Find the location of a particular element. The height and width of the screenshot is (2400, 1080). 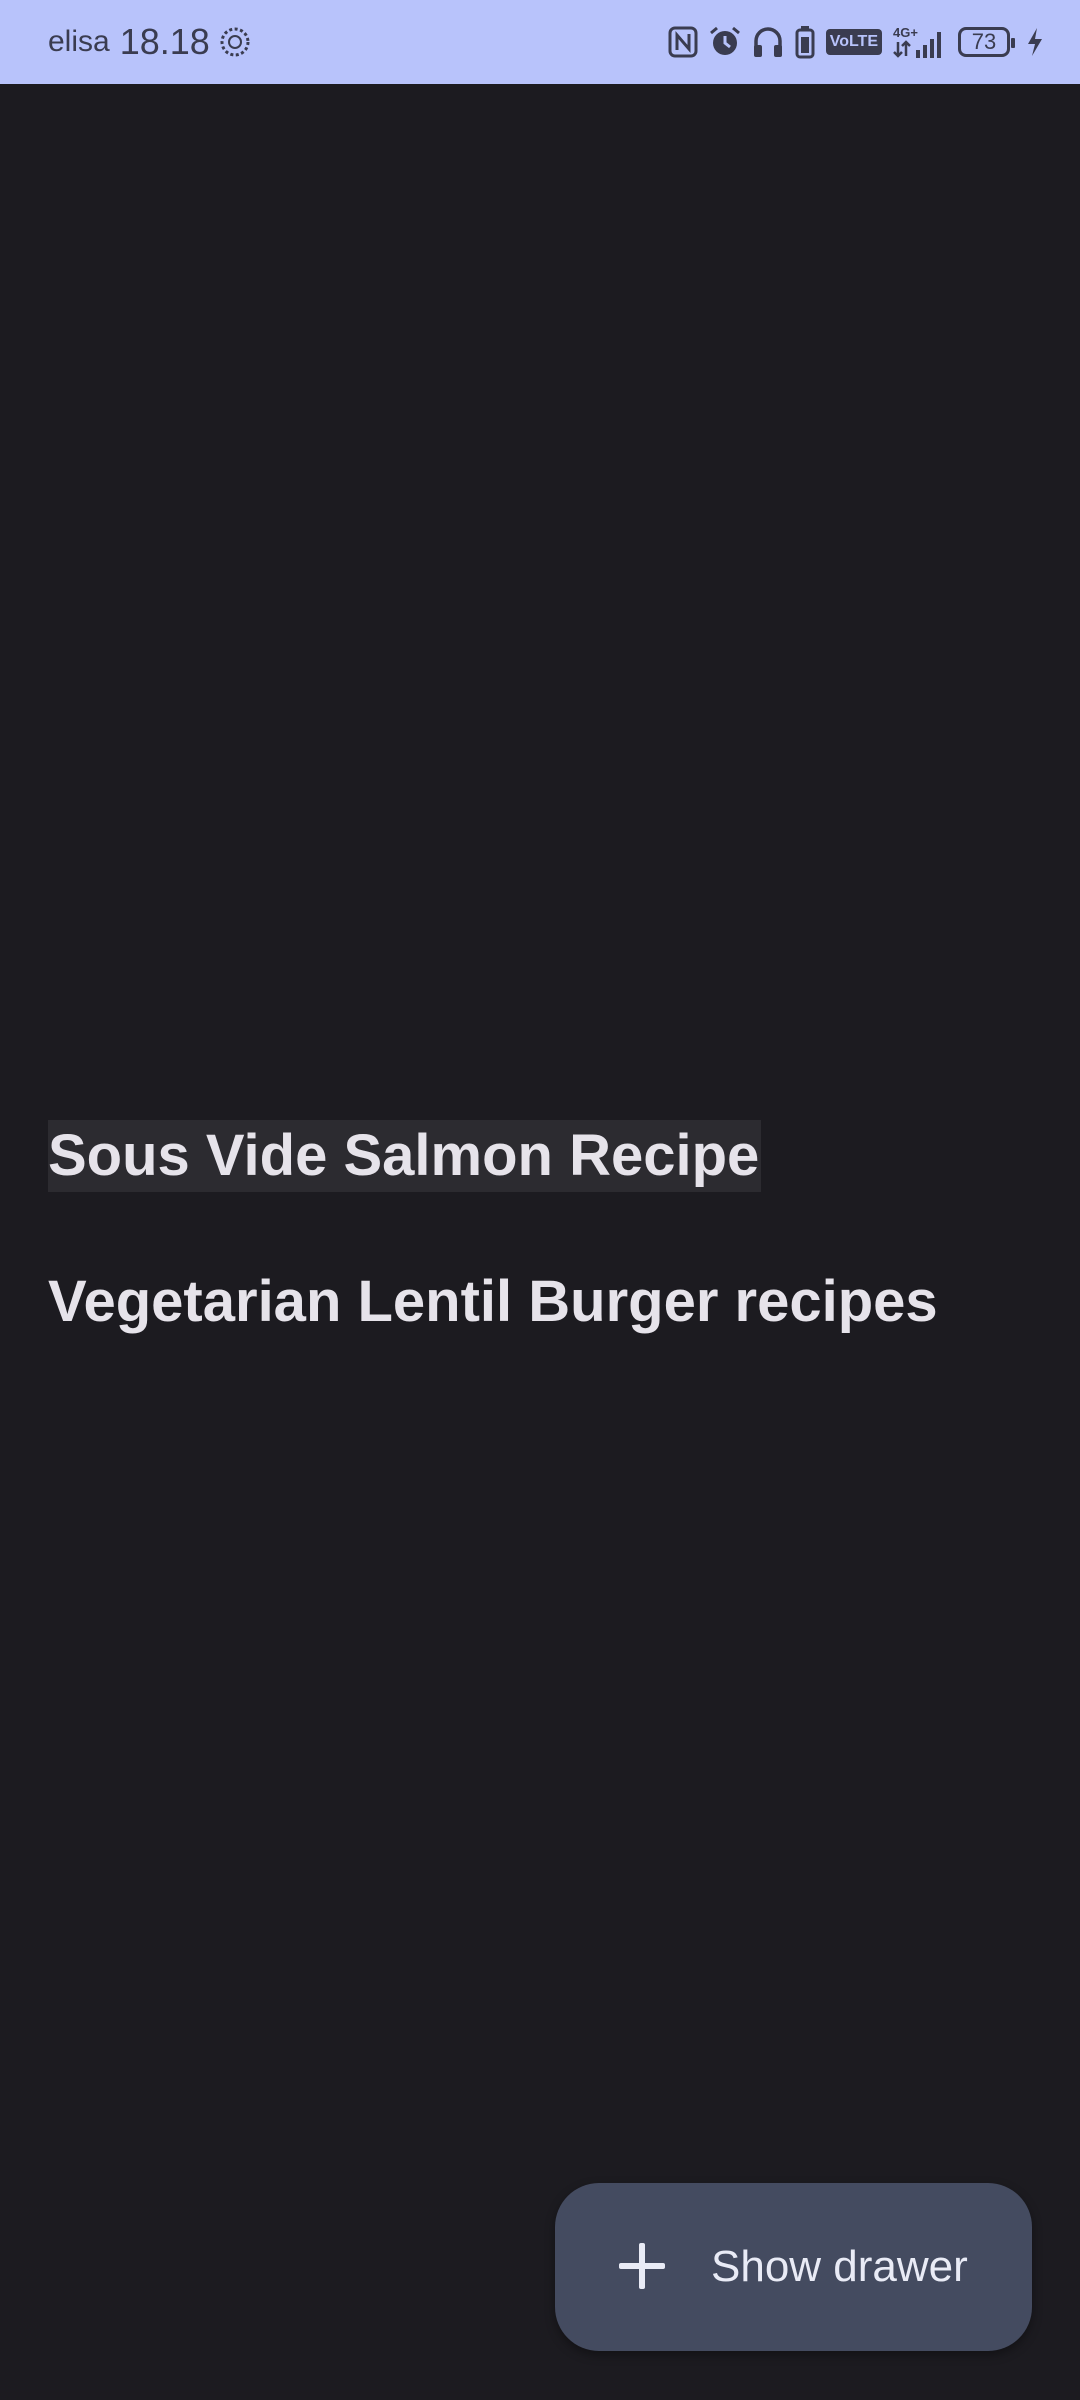

data-saver-icon is located at coordinates (235, 42).